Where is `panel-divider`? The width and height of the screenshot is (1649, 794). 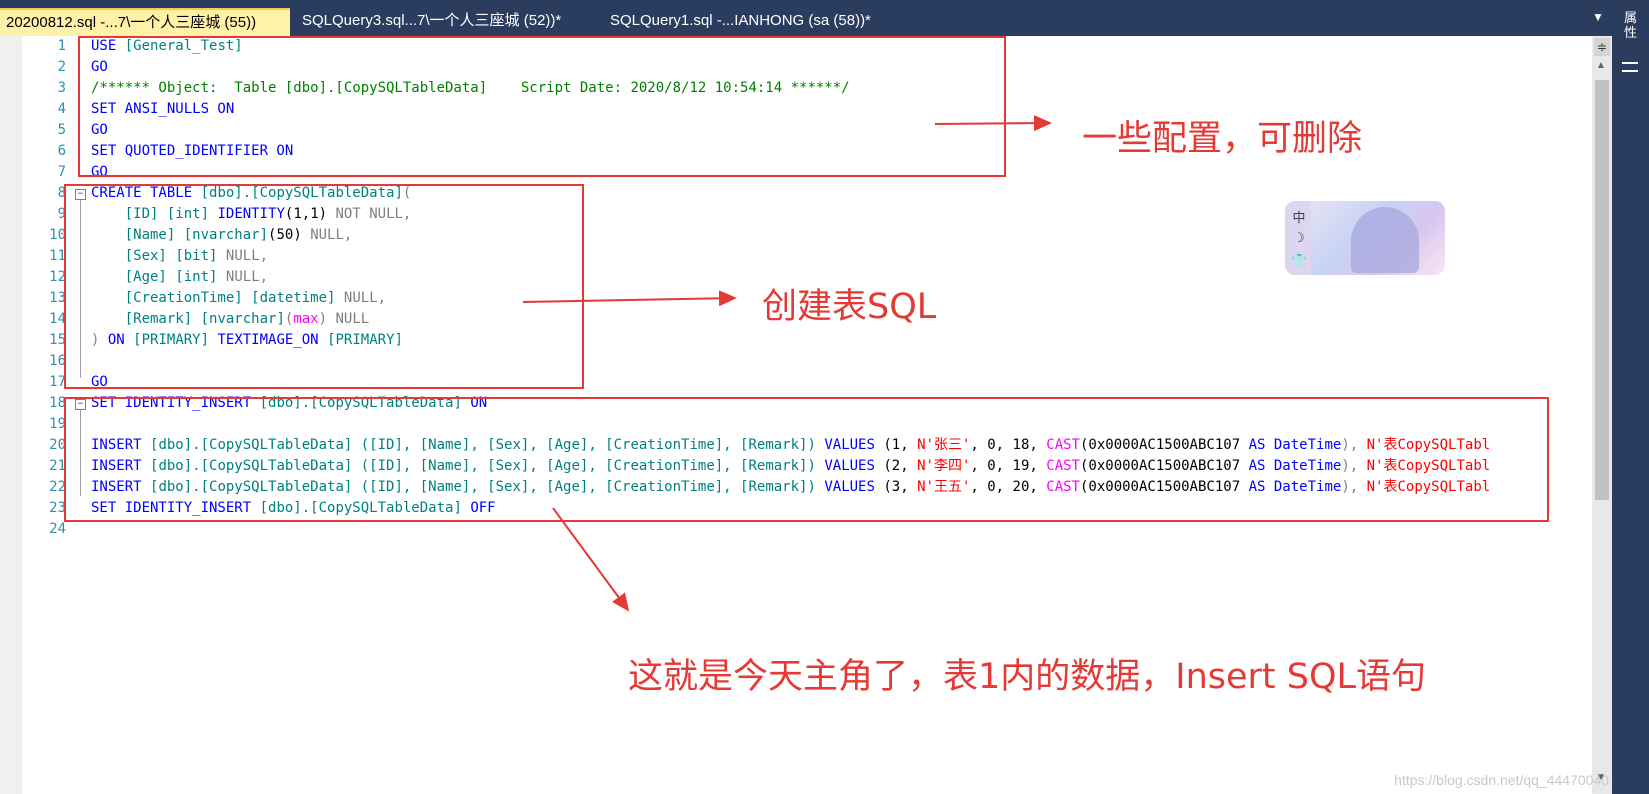
panel-divider is located at coordinates (1630, 67).